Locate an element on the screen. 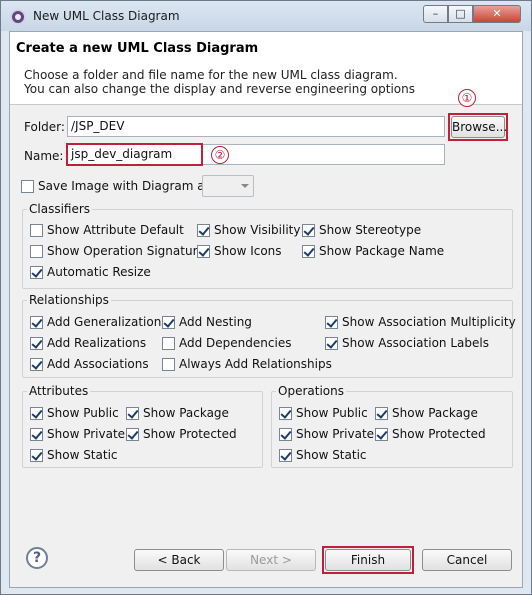  attributes-checkbox-4: Show Static is located at coordinates (74, 455).